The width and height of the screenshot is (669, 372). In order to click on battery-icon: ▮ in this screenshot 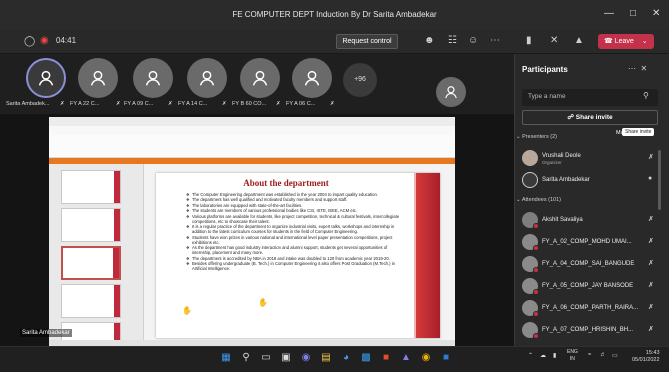, I will do `click(554, 355)`.